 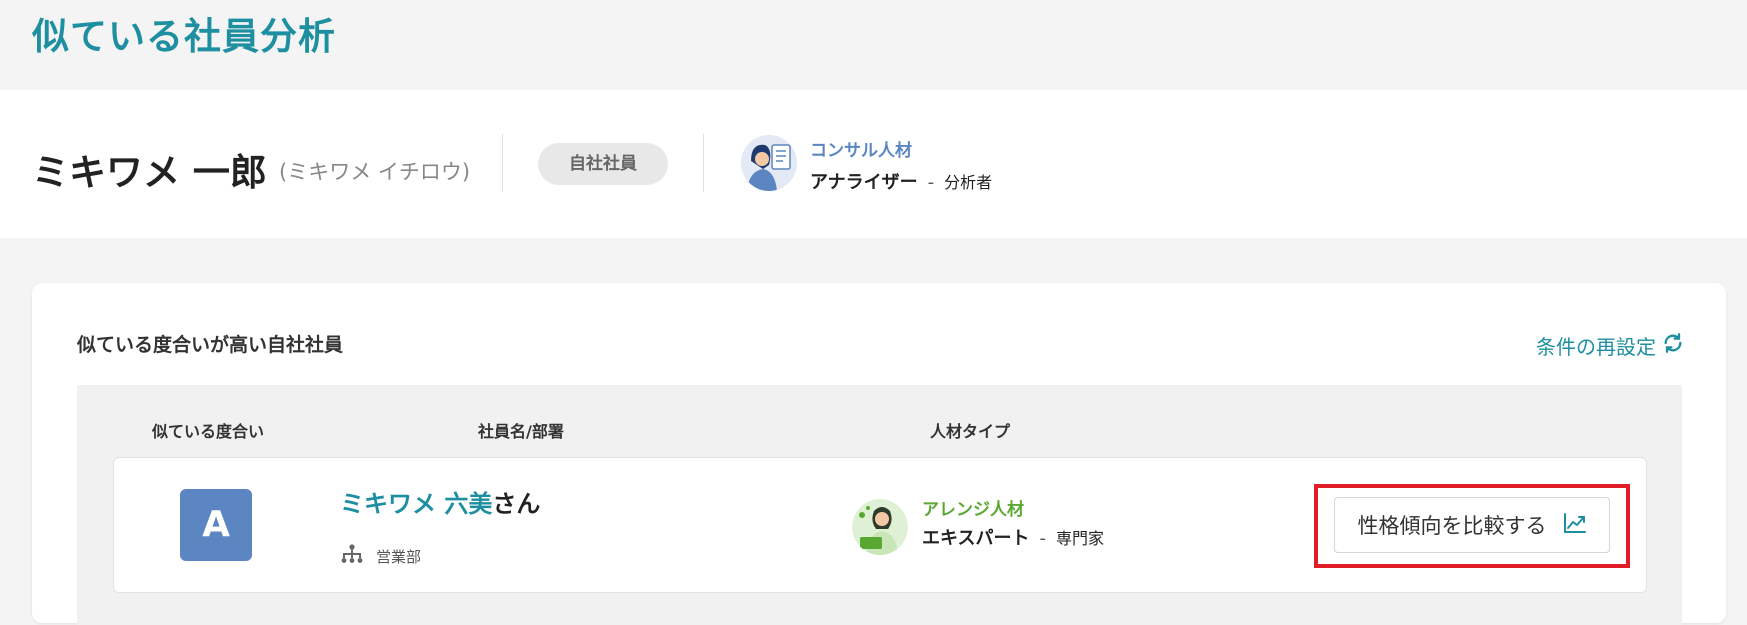 I want to click on column-header-similarity: 似ている度合い, so click(x=208, y=431).